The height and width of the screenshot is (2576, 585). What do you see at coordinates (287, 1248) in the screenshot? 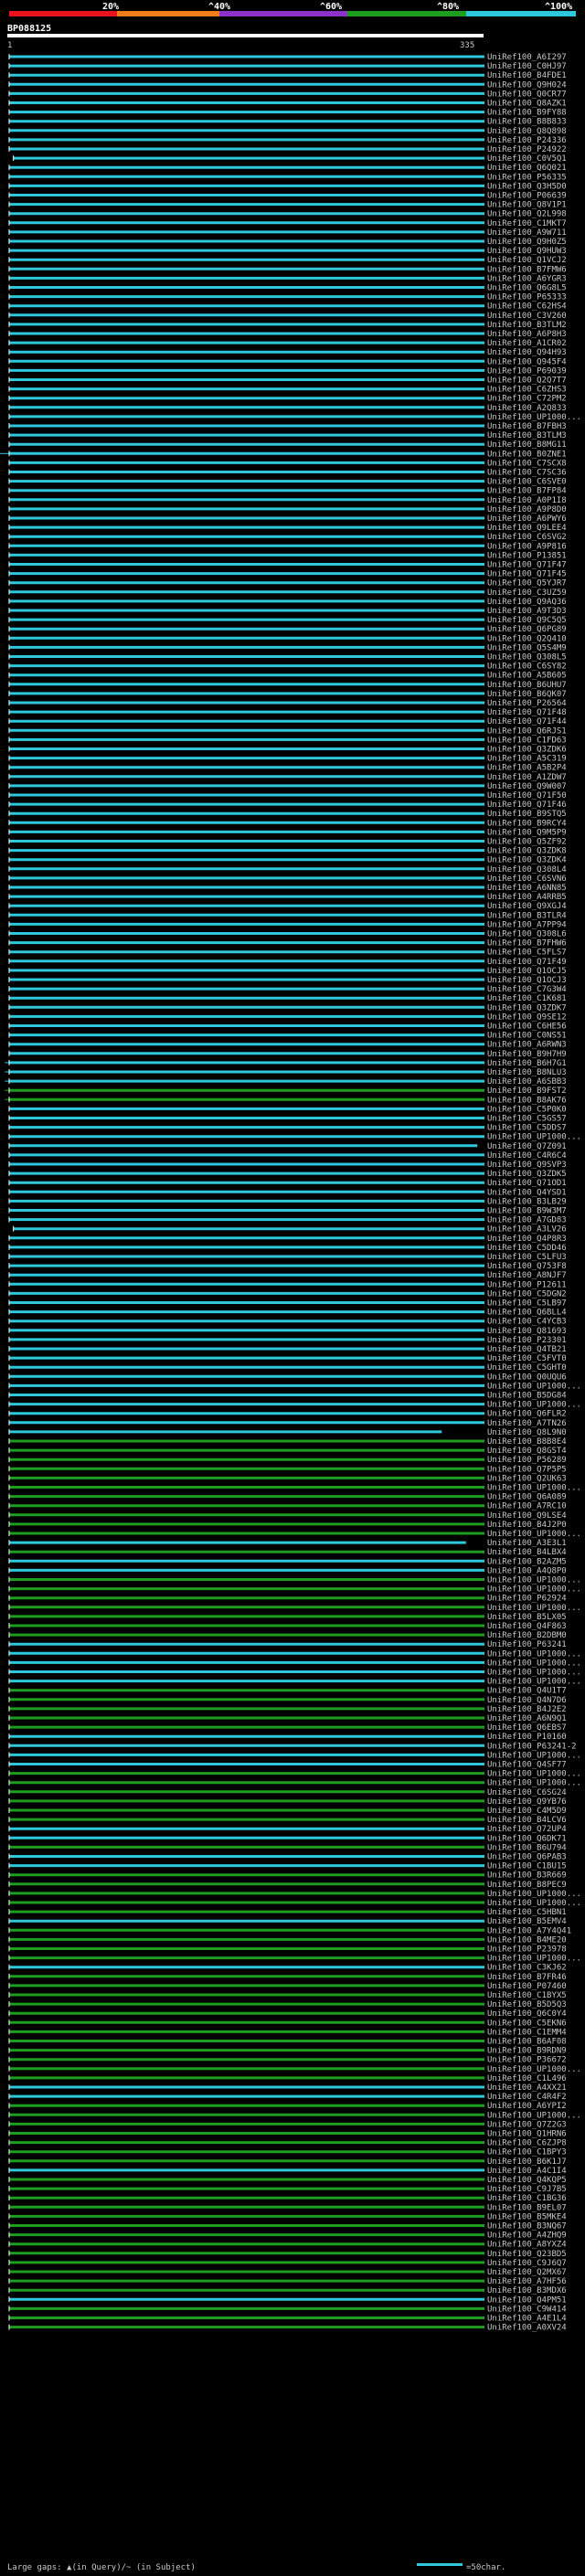
I see `hit-row: UniRef100_C5DD46` at bounding box center [287, 1248].